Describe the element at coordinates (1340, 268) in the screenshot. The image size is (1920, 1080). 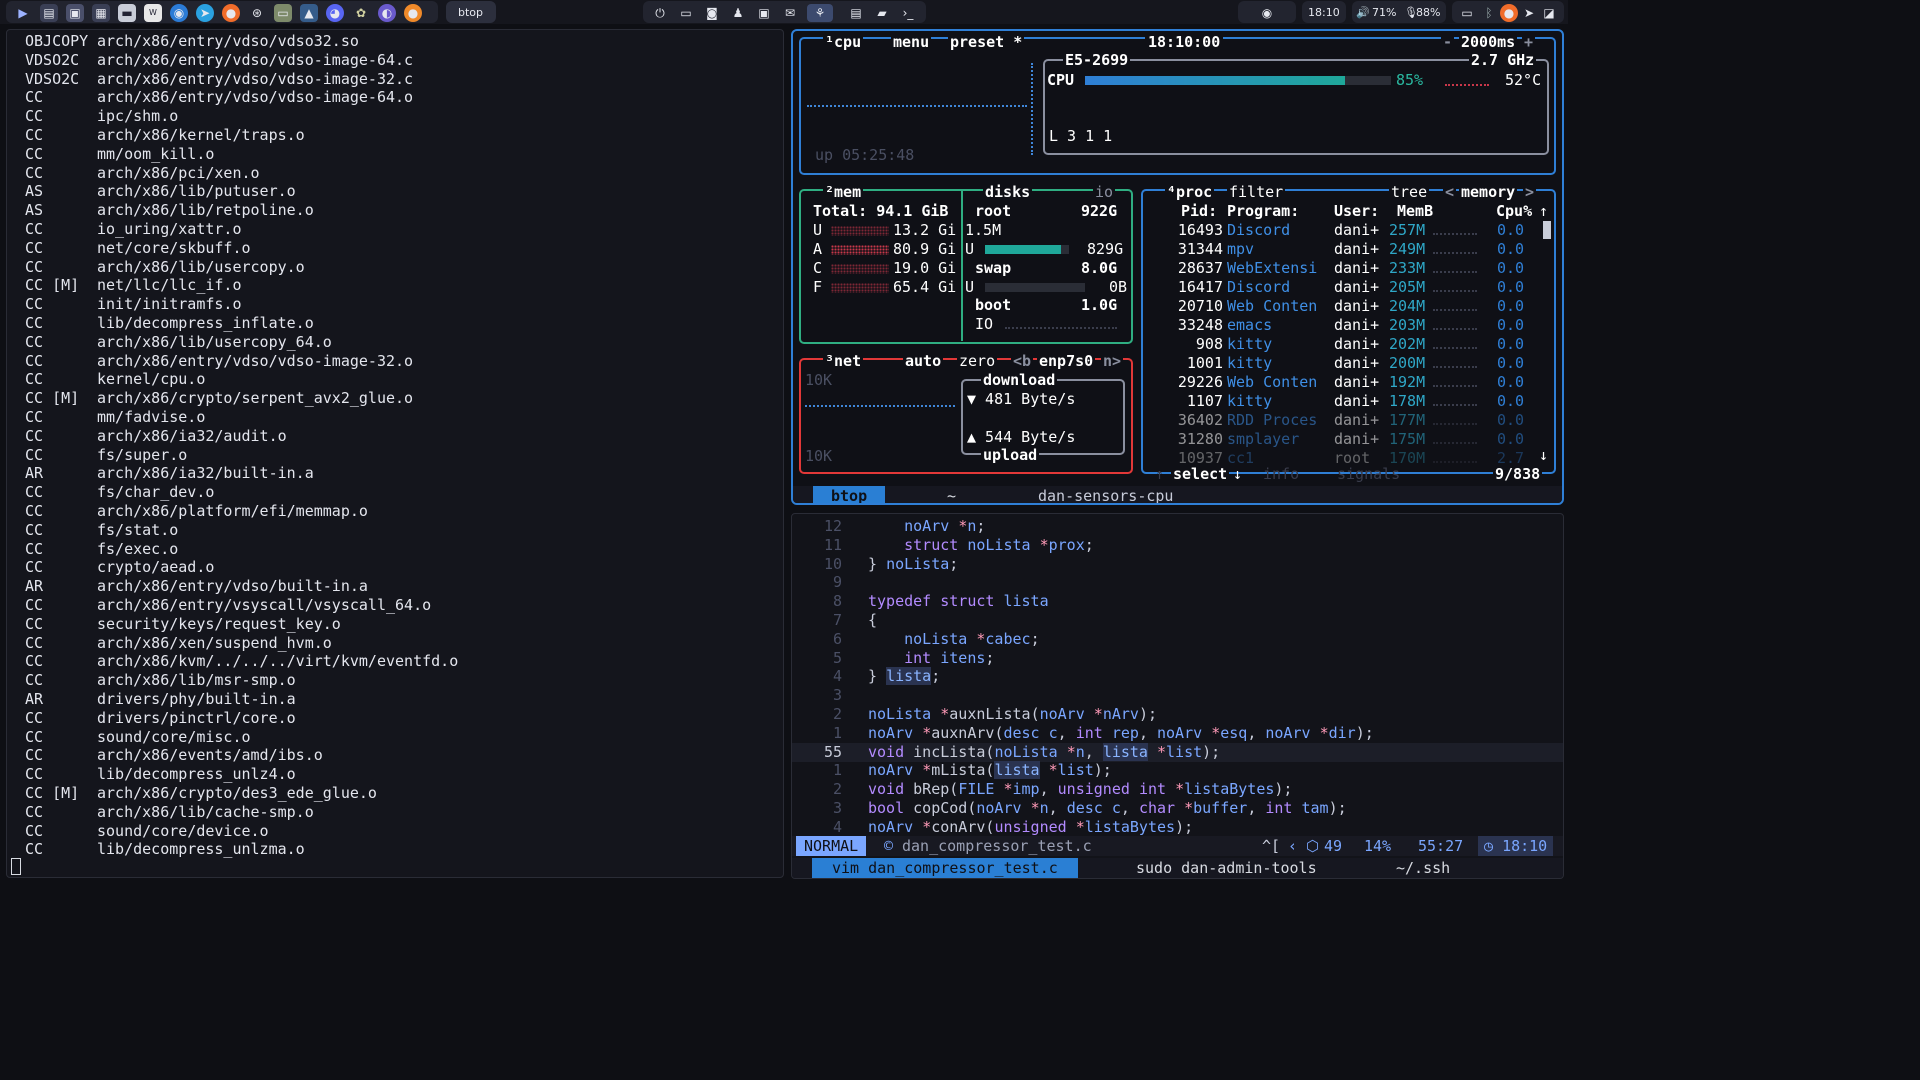
I see `table-row: 28637 WebExtensi dani+ 233M 0.0` at that location.